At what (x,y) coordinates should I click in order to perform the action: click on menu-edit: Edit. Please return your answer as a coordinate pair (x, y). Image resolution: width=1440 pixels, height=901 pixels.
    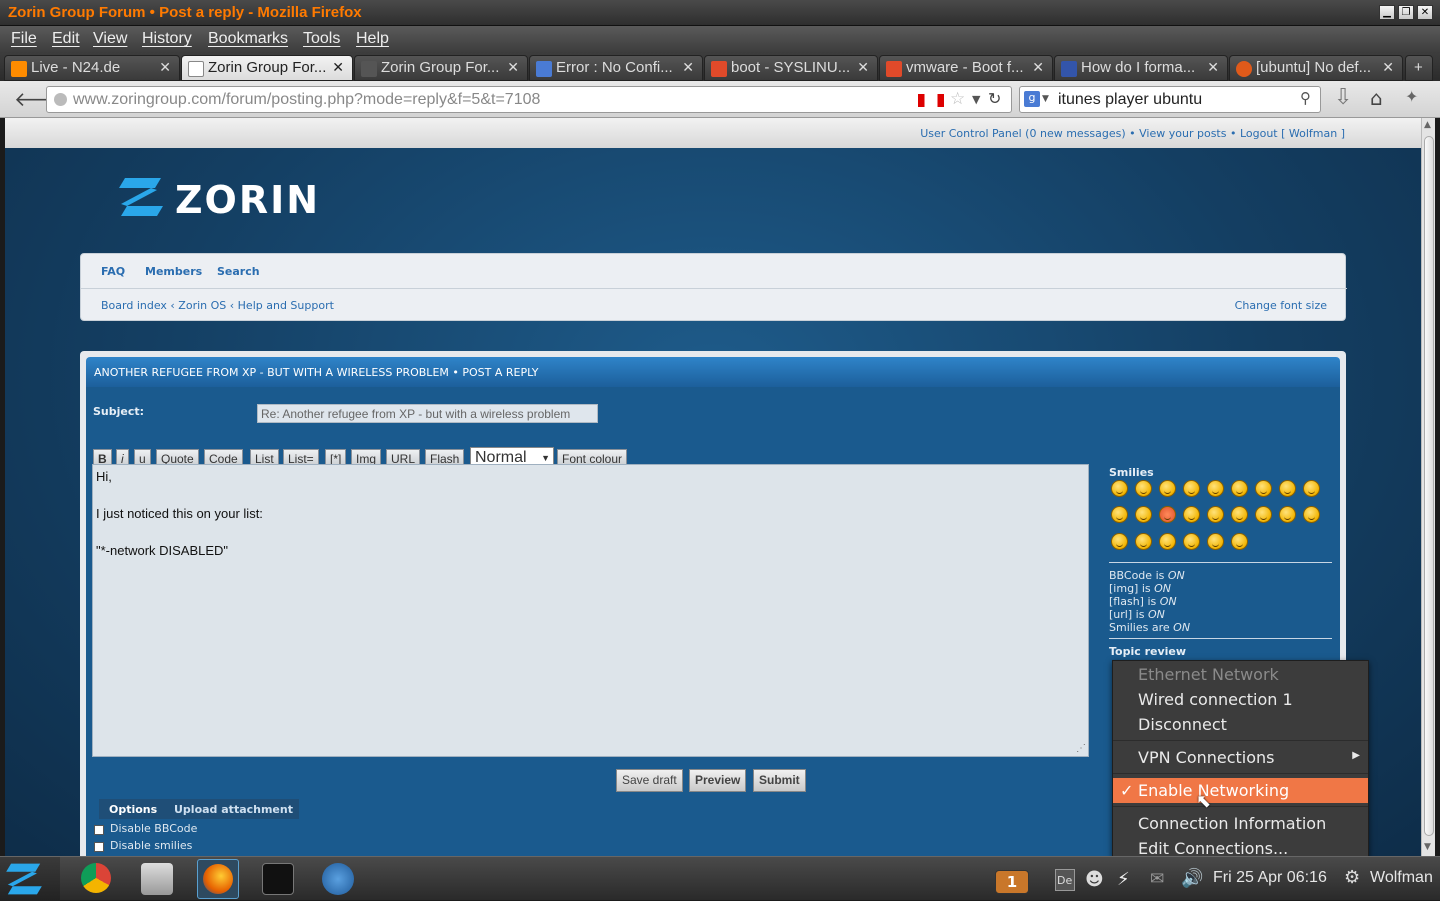
    Looking at the image, I should click on (66, 39).